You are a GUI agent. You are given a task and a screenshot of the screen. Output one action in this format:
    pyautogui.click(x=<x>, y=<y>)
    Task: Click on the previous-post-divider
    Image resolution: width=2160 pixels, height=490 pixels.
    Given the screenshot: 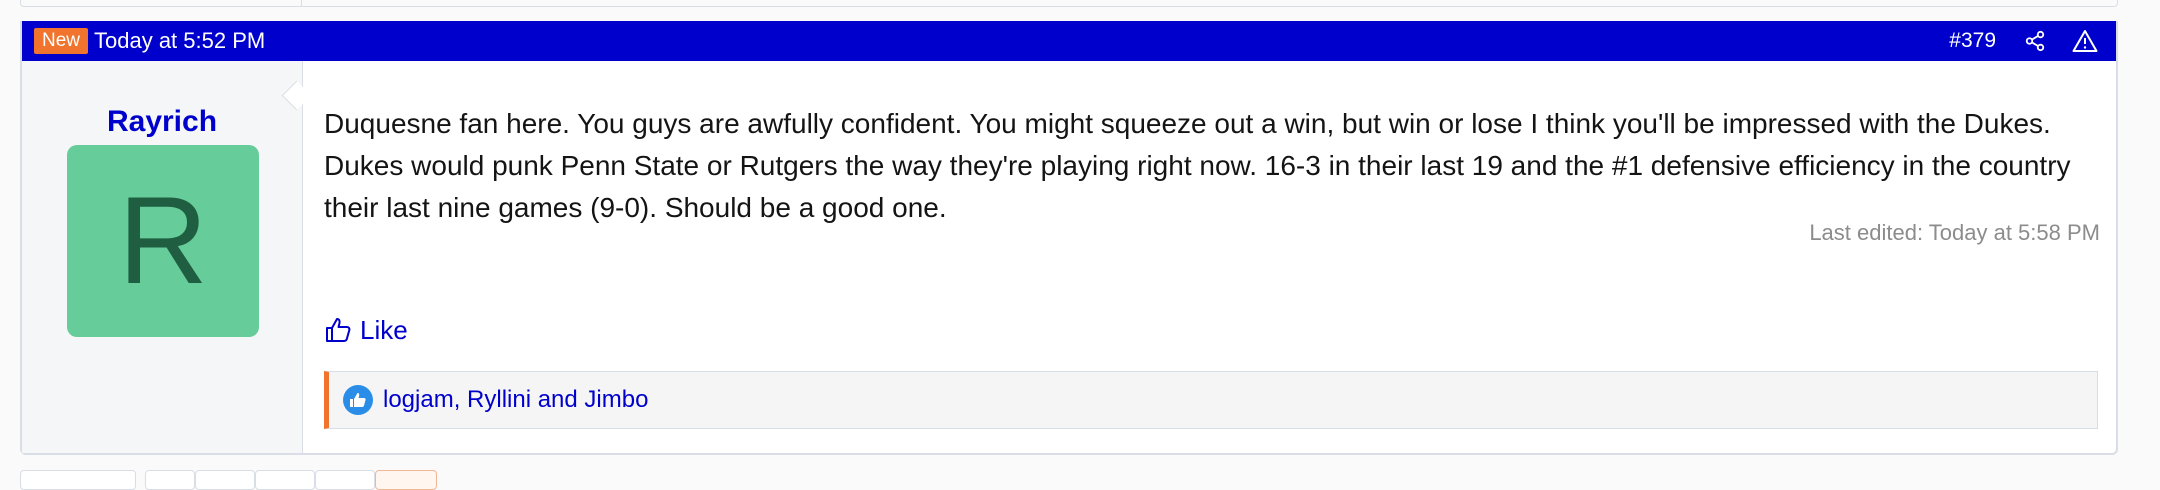 What is the action you would take?
    pyautogui.click(x=301, y=3)
    